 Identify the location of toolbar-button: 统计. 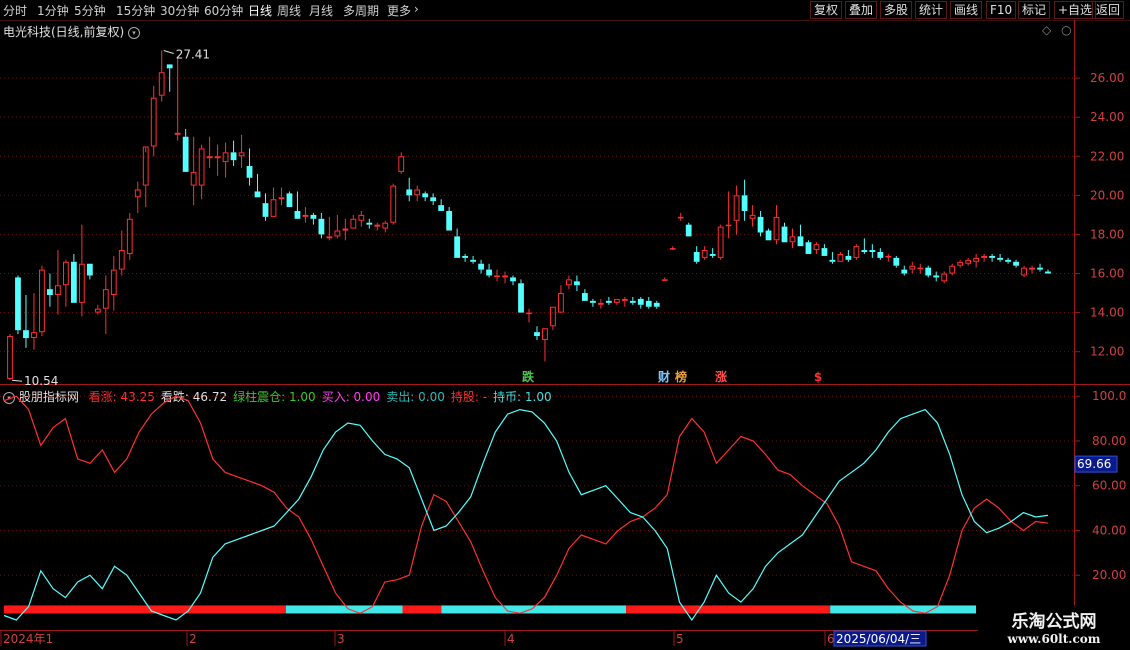
(931, 10).